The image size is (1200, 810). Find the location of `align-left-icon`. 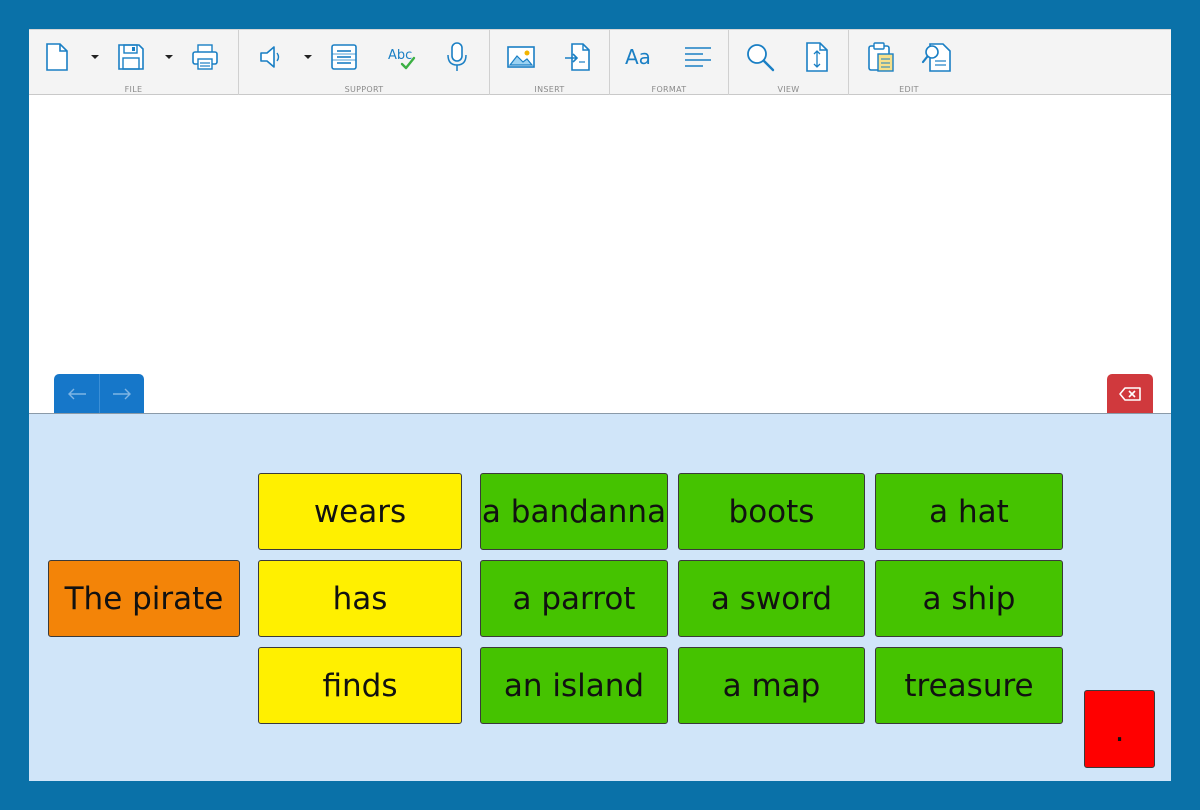

align-left-icon is located at coordinates (698, 57).